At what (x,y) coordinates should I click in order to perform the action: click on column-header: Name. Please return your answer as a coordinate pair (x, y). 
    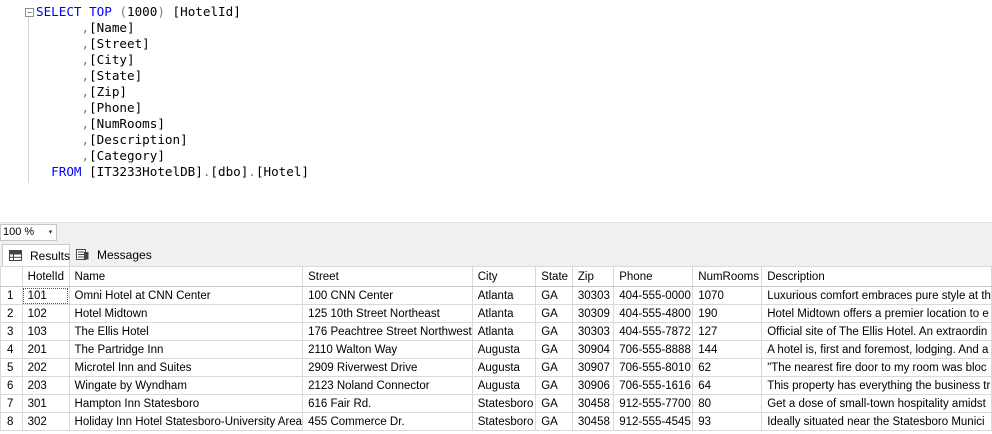
    Looking at the image, I should click on (186, 276).